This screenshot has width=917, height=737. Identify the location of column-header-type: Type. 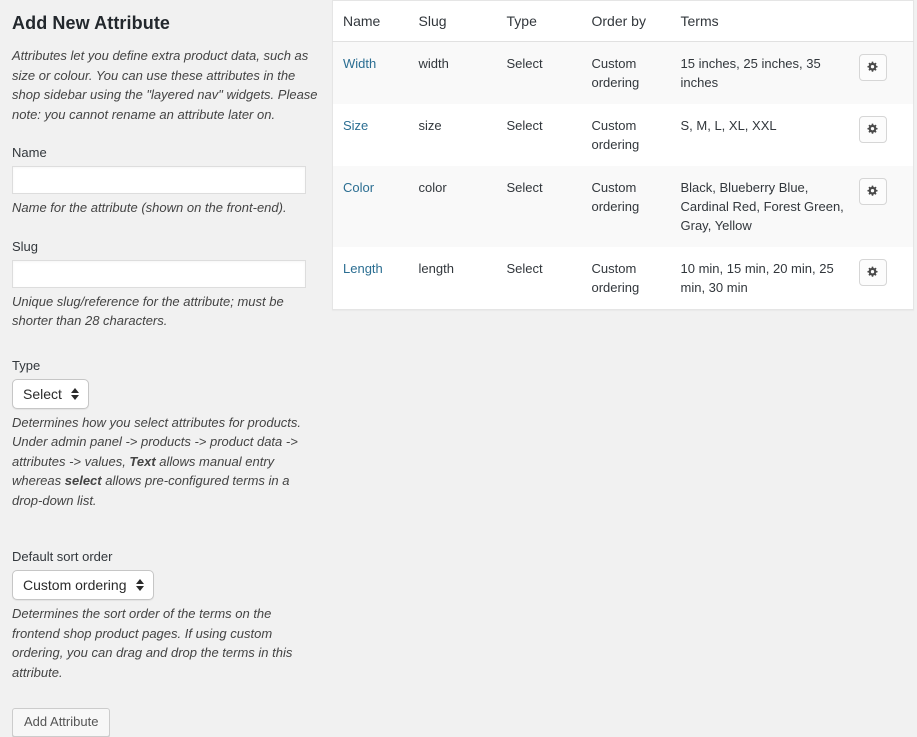
(549, 21).